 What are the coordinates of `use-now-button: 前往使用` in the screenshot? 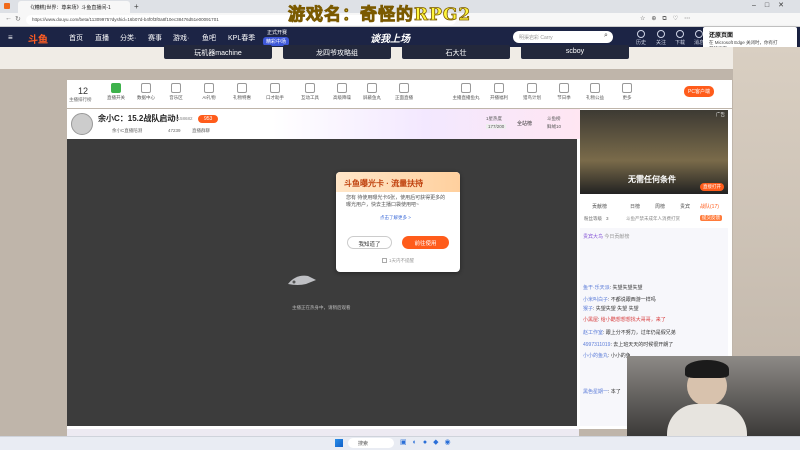 It's located at (425, 242).